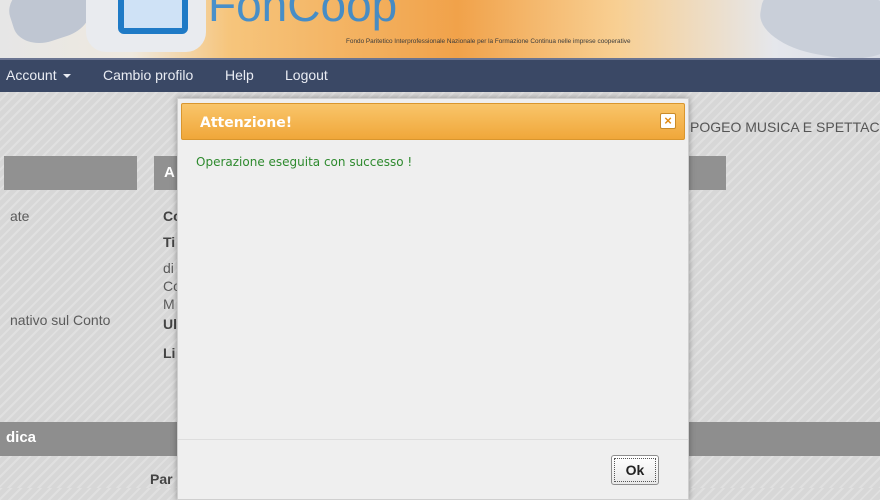 The image size is (880, 500). What do you see at coordinates (246, 123) in the screenshot?
I see `dialog-title: Attenzione!` at bounding box center [246, 123].